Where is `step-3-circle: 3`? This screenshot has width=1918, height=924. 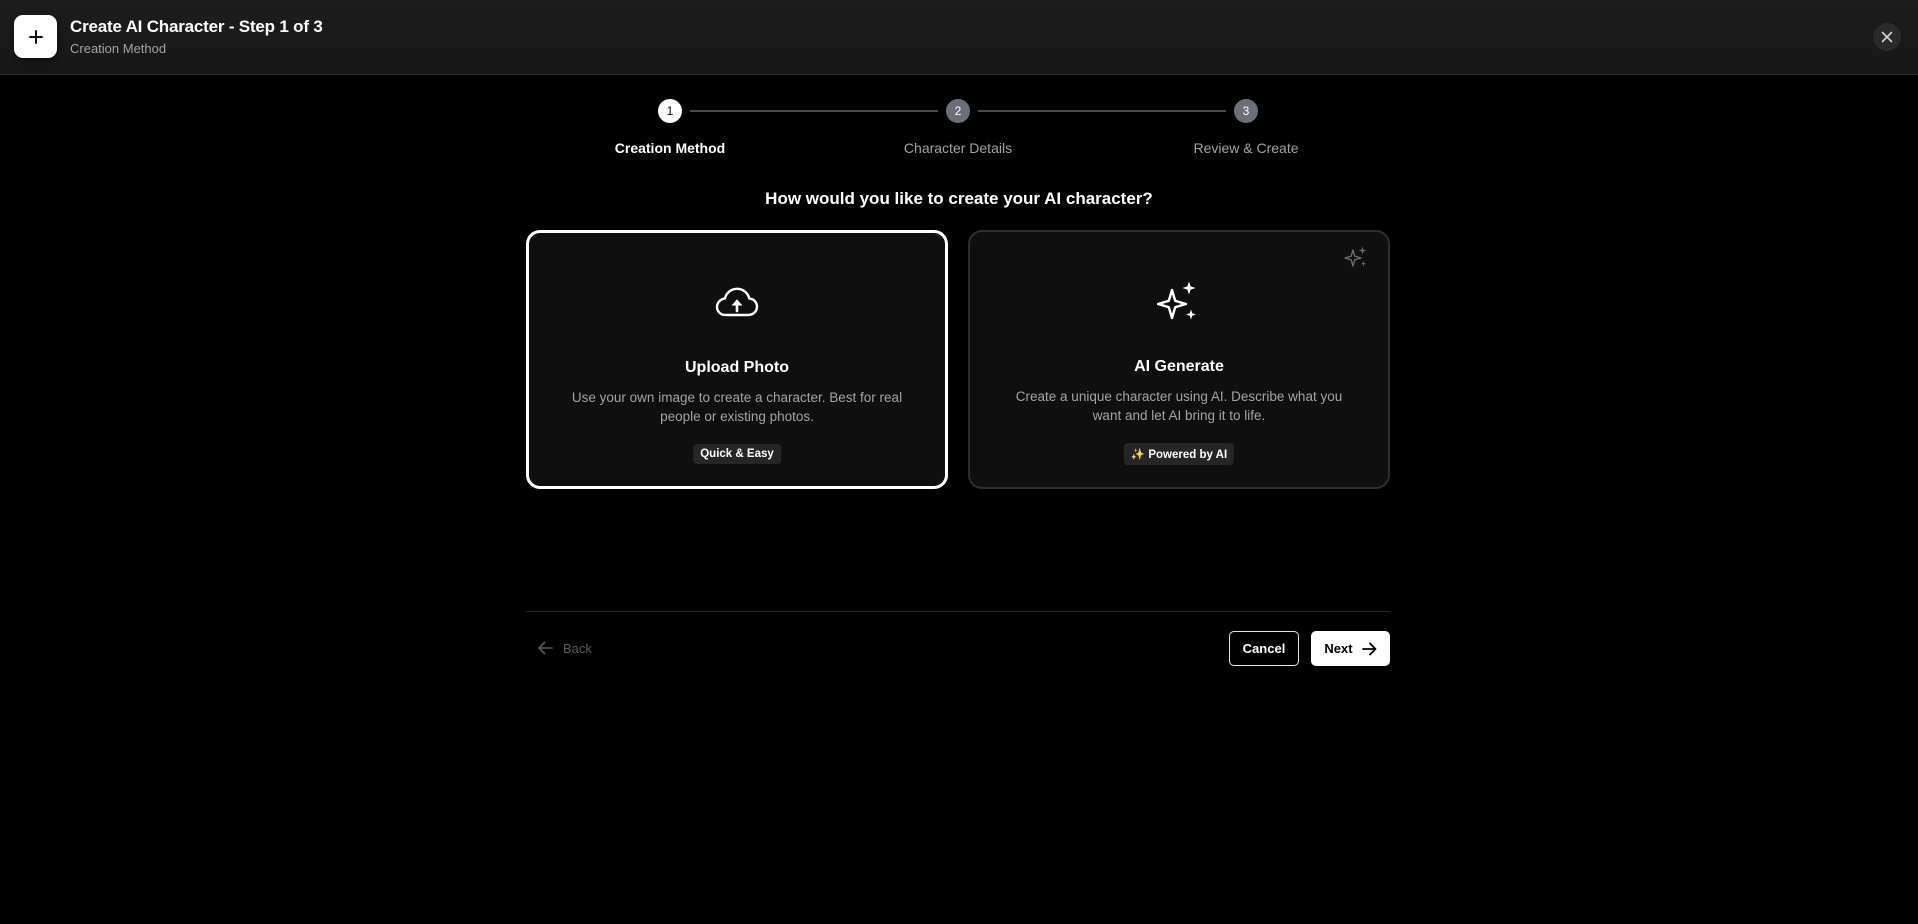 step-3-circle: 3 is located at coordinates (1246, 111).